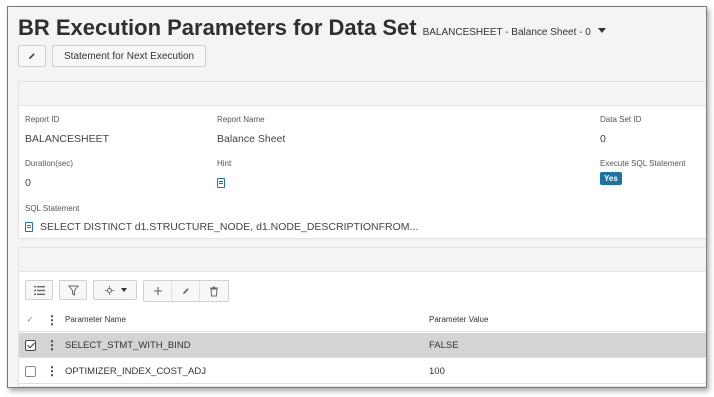 The width and height of the screenshot is (714, 397). I want to click on page-toolbar: Statement for Next Execution, so click(112, 56).